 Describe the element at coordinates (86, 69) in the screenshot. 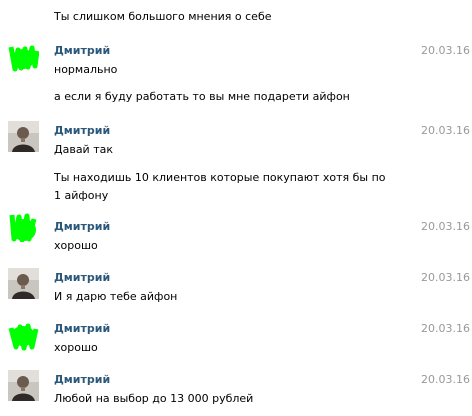

I see `message-text: нормально` at that location.